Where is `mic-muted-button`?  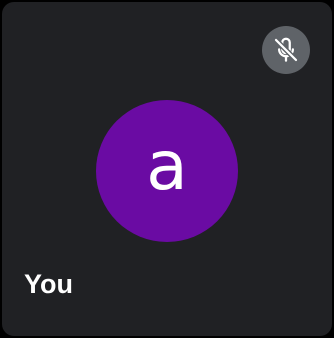
mic-muted-button is located at coordinates (286, 50).